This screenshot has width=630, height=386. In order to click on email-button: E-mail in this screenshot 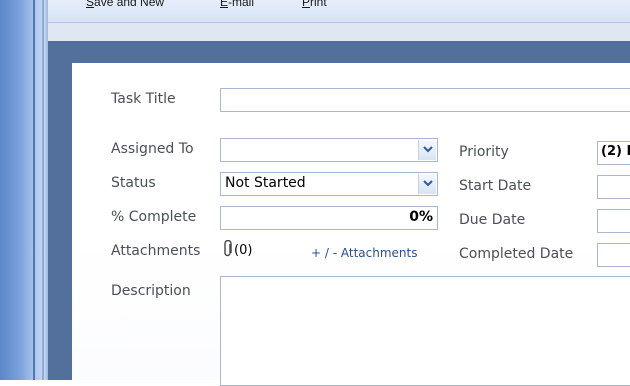, I will do `click(237, 4)`.